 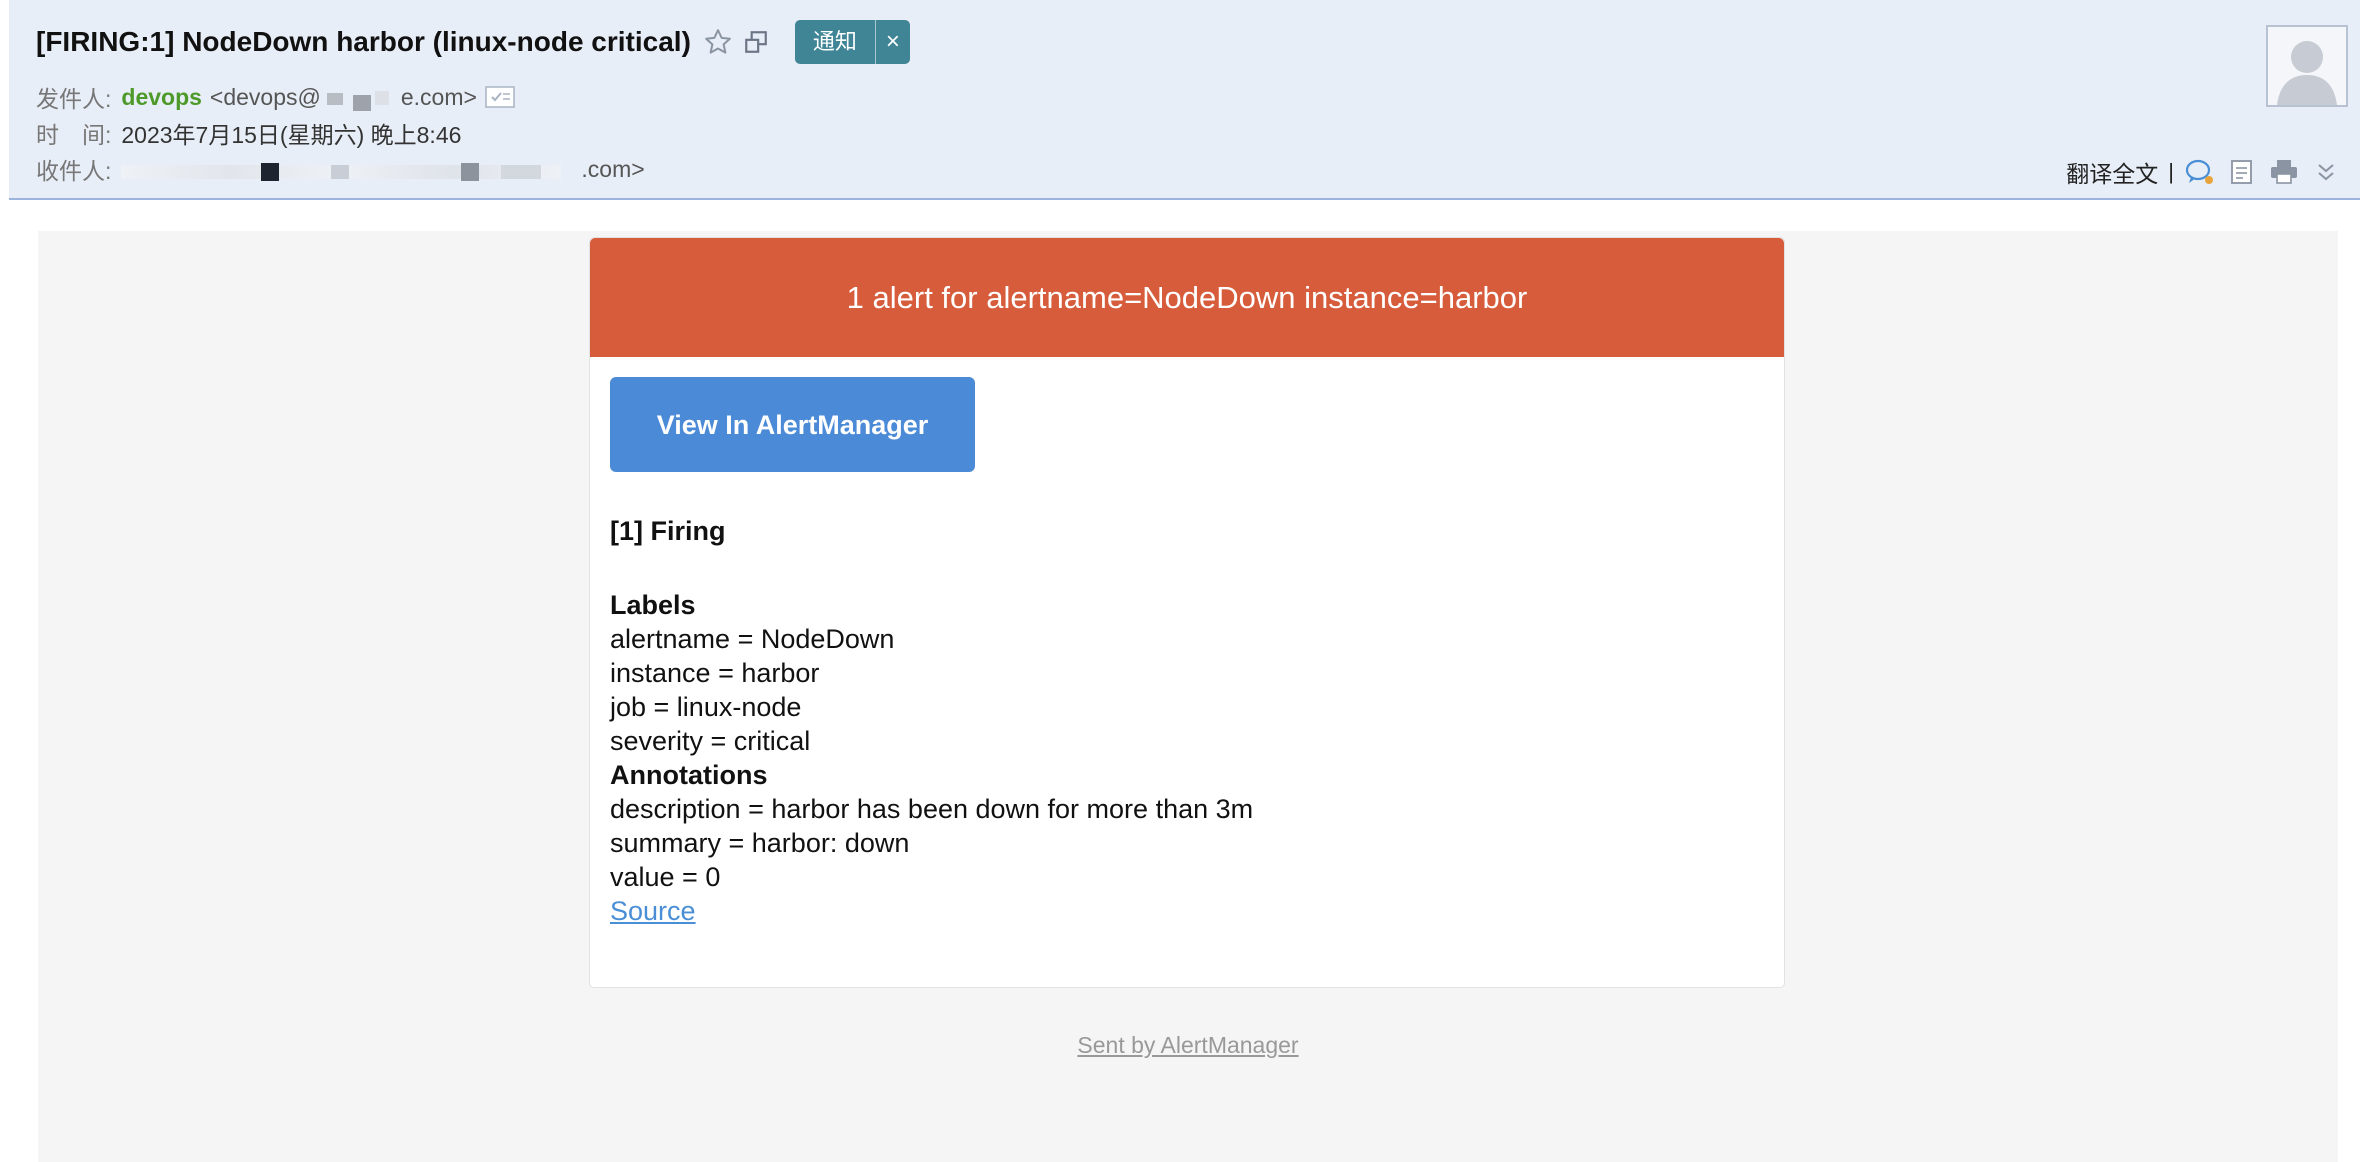 I want to click on avatar, so click(x=2307, y=66).